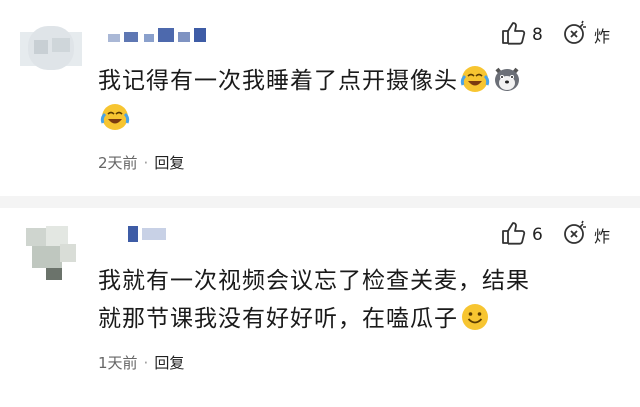  What do you see at coordinates (141, 162) in the screenshot?
I see `comment-meta: 2天前 · 回复` at bounding box center [141, 162].